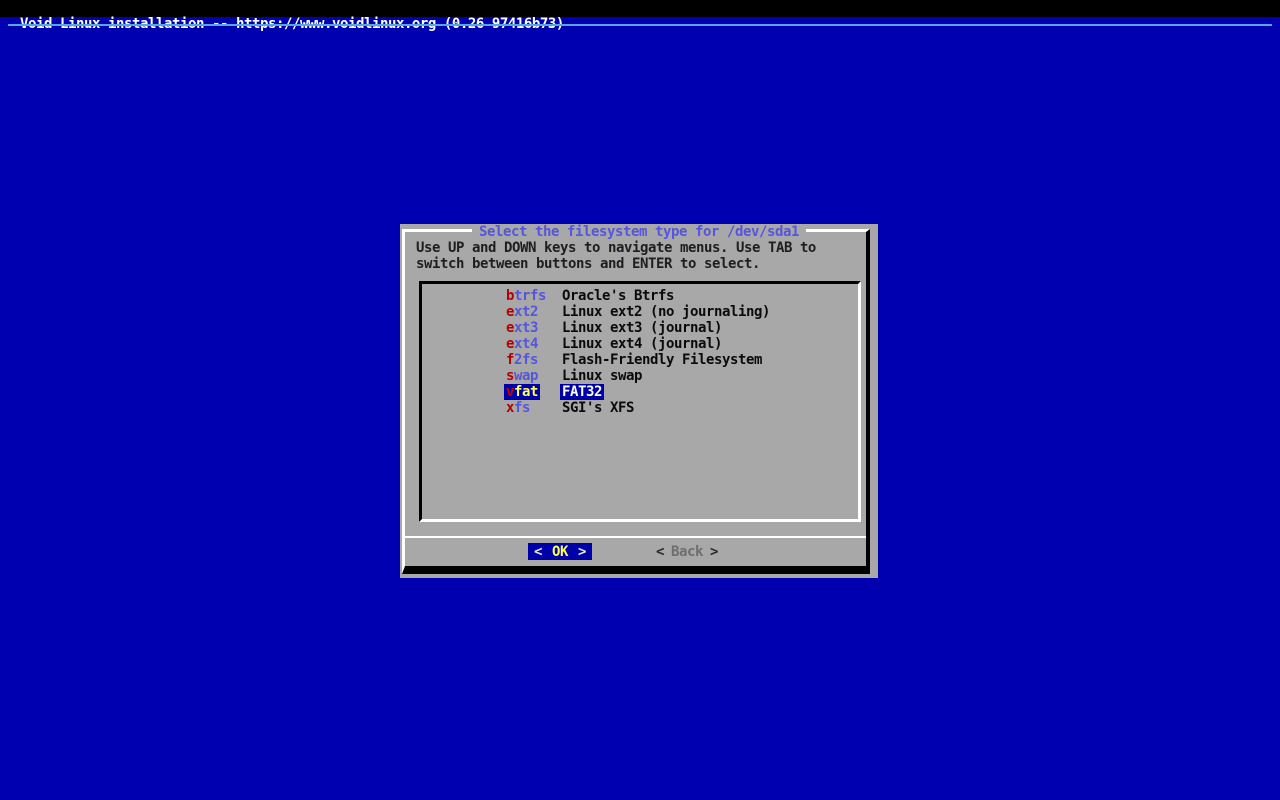 The height and width of the screenshot is (800, 1280). I want to click on menu-description: Linux swap, so click(602, 376).